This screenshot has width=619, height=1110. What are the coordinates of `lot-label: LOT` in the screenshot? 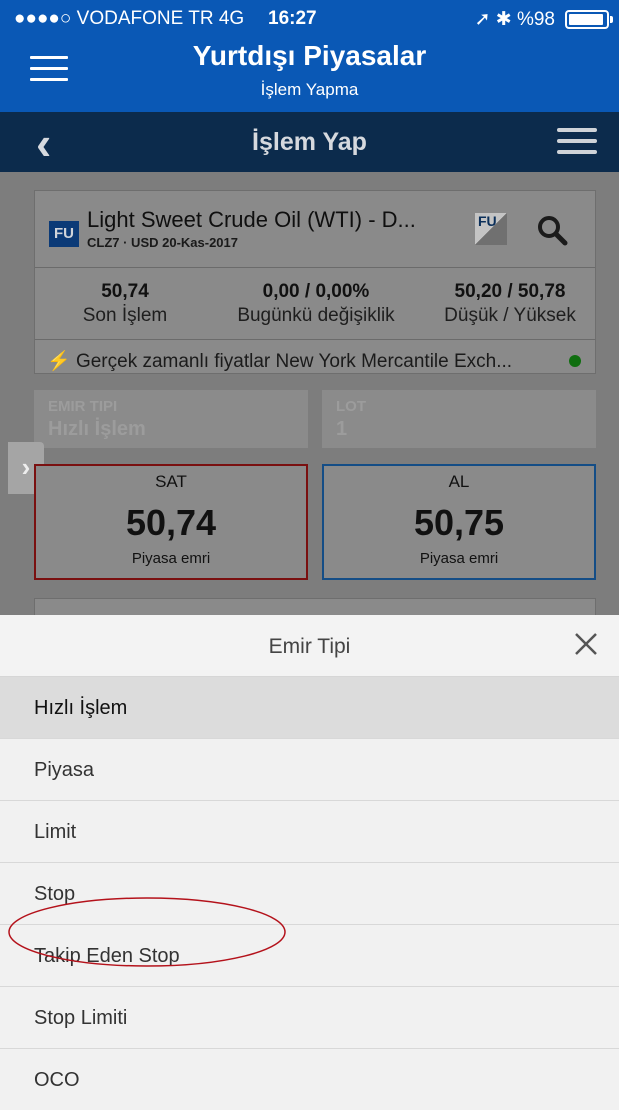 It's located at (351, 406).